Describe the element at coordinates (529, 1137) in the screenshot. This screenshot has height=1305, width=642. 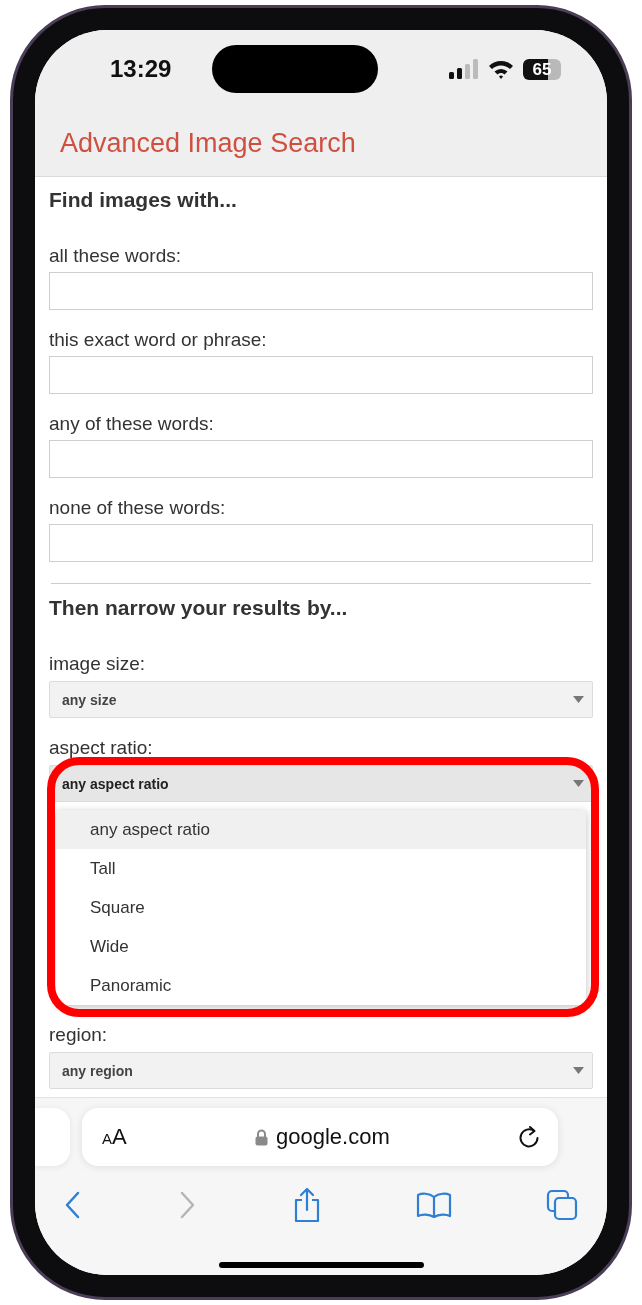
I see `reload-icon` at that location.